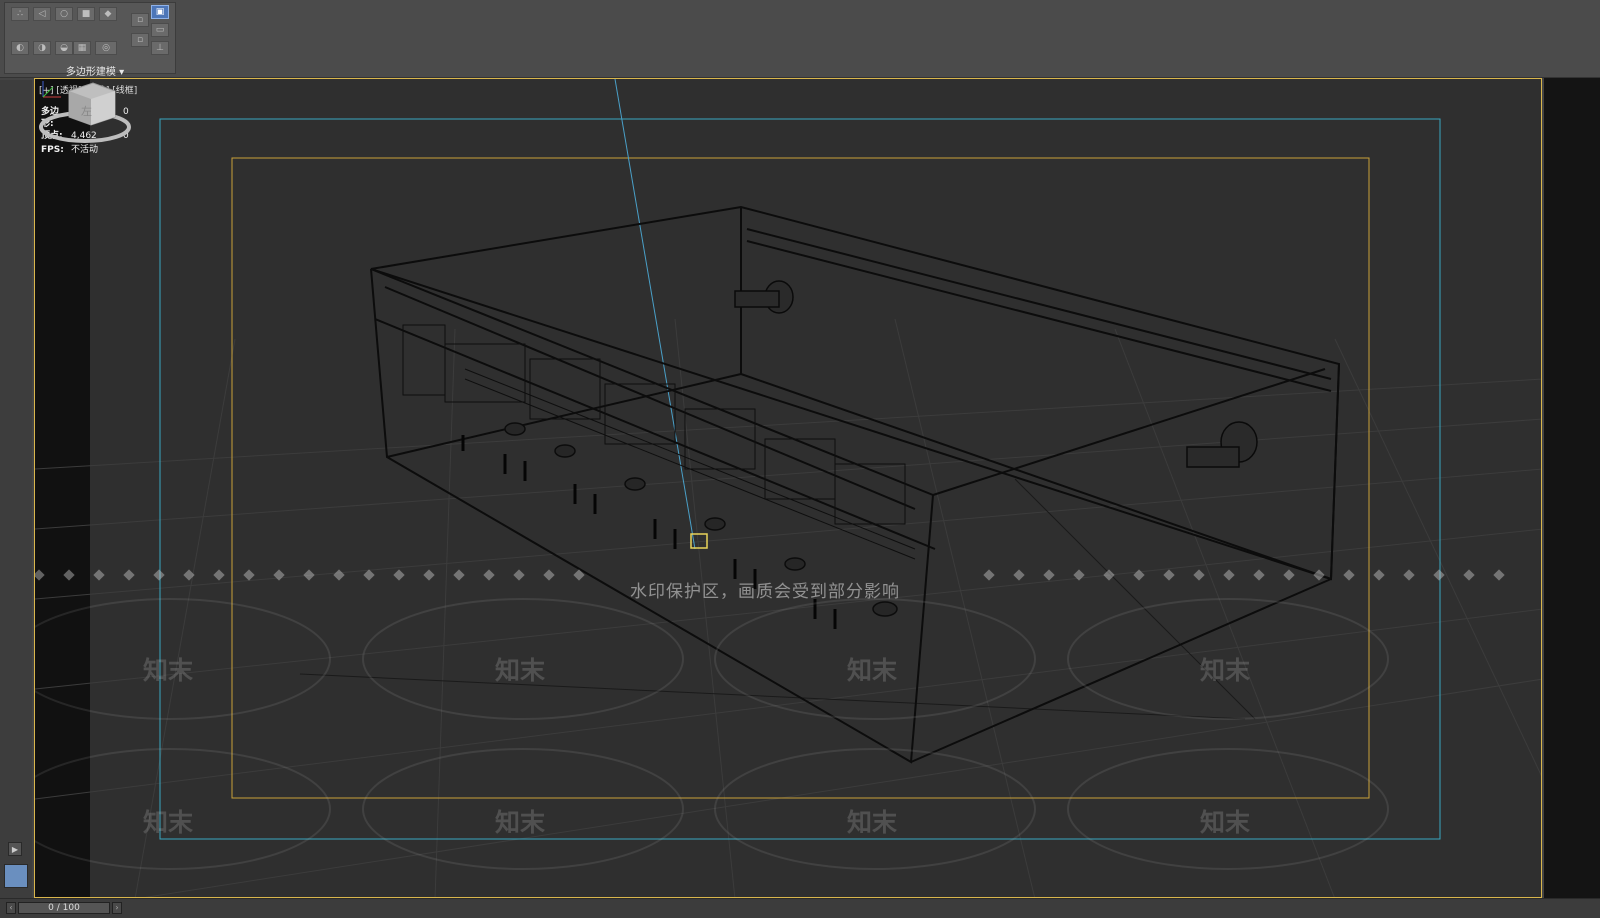 The width and height of the screenshot is (1600, 918). What do you see at coordinates (160, 12) in the screenshot?
I see `selection-mode-icon: ▣` at bounding box center [160, 12].